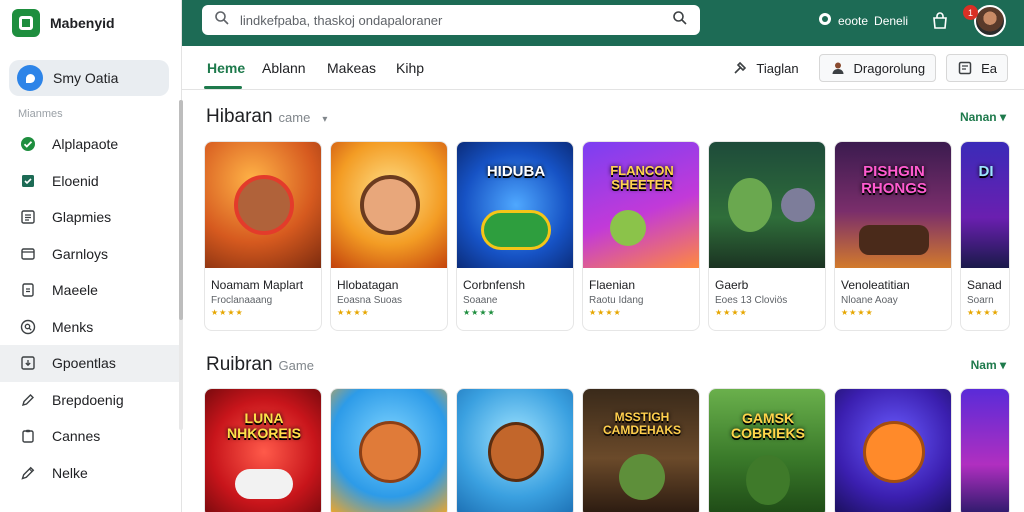  Describe the element at coordinates (351, 68) in the screenshot. I see `tab-3: Makeas` at that location.